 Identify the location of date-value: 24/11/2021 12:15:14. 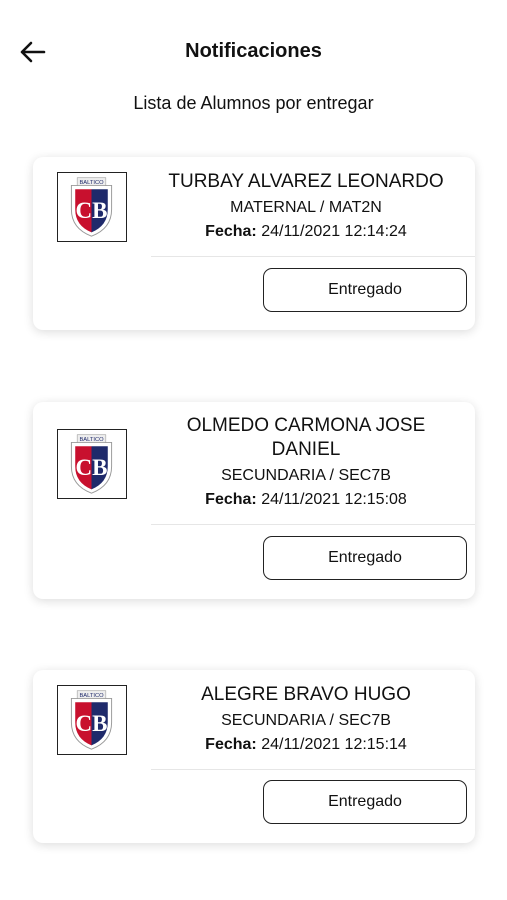
(334, 744).